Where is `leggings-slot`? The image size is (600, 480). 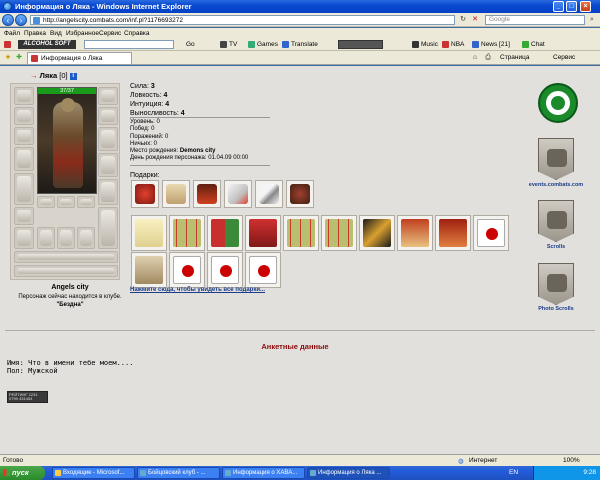
leggings-slot is located at coordinates (108, 165).